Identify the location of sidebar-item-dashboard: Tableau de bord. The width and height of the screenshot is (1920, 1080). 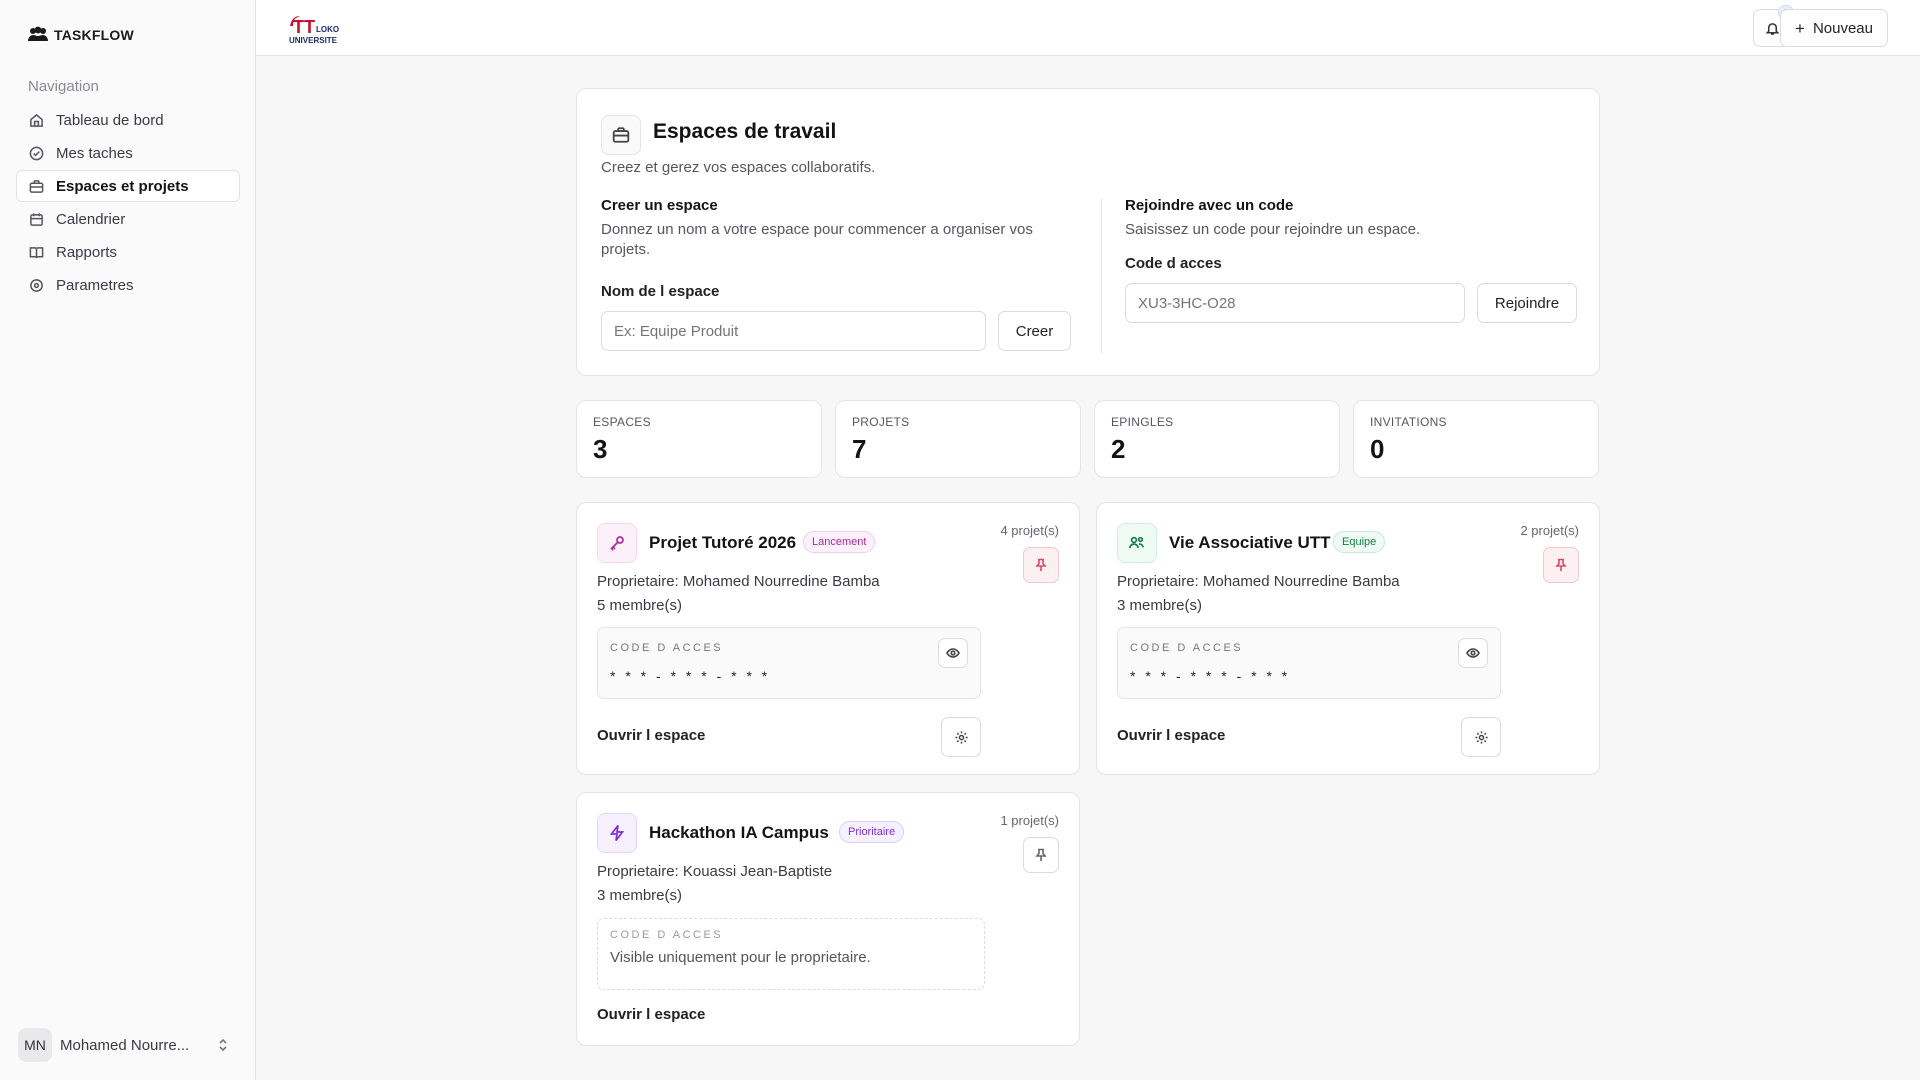
(128, 120).